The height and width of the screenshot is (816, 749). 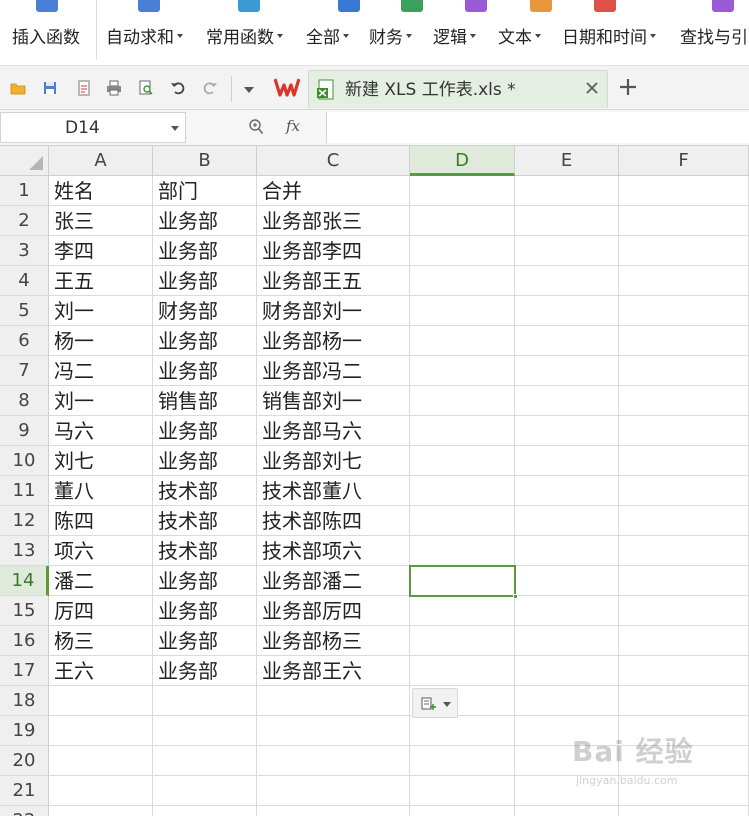 I want to click on column-header-c: C, so click(x=333, y=161).